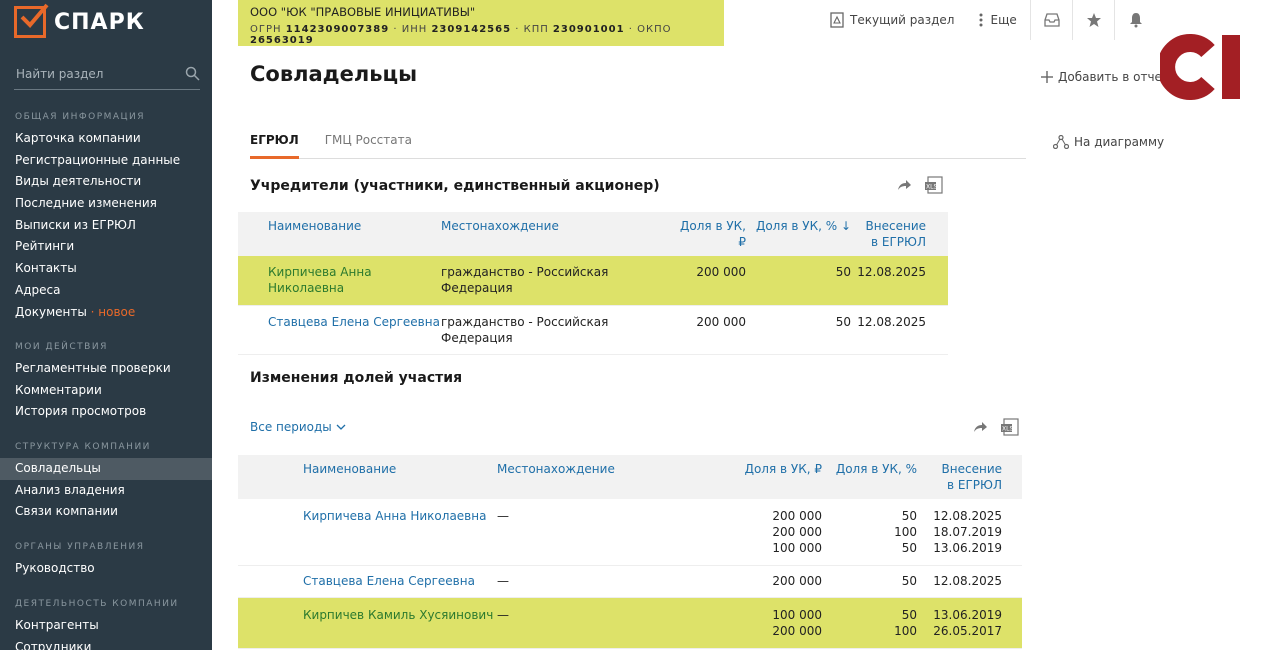 Image resolution: width=1280 pixels, height=658 pixels. Describe the element at coordinates (106, 139) in the screenshot. I see `nav-item-company-card: Карточка компании` at that location.